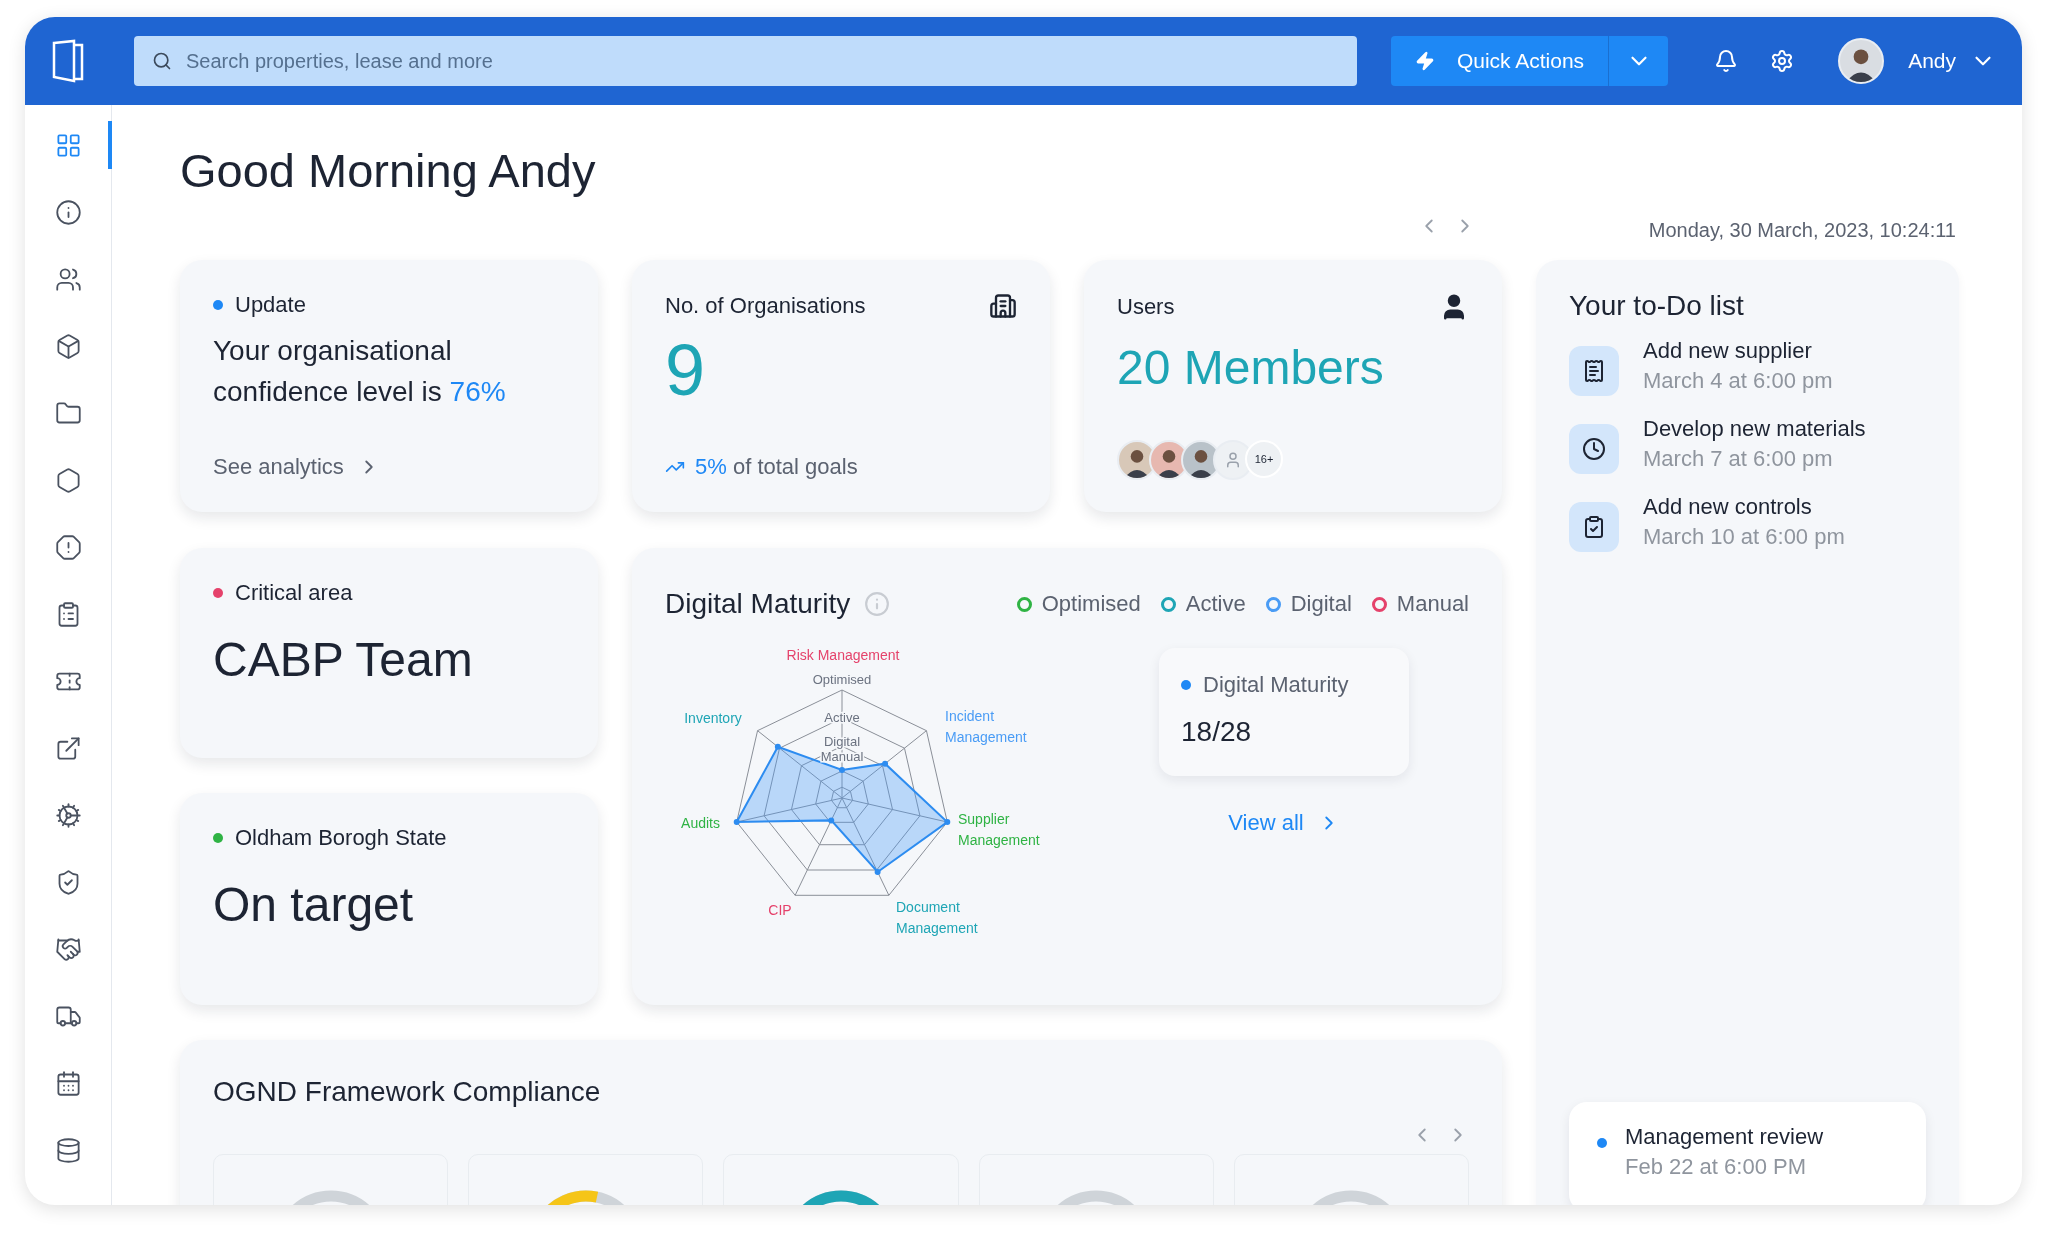 This screenshot has height=1238, width=2048. Describe the element at coordinates (1264, 459) in the screenshot. I see `more-members-count: 16+` at that location.